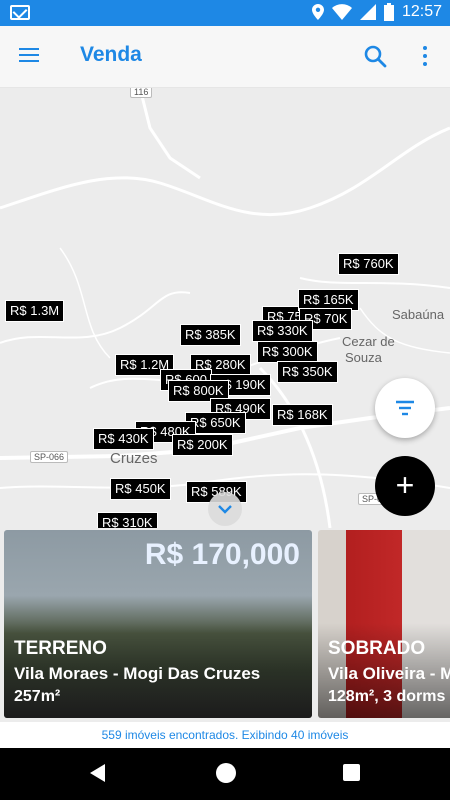 The height and width of the screenshot is (800, 450). Describe the element at coordinates (282, 331) in the screenshot. I see `price-pin: R$ 330K` at that location.